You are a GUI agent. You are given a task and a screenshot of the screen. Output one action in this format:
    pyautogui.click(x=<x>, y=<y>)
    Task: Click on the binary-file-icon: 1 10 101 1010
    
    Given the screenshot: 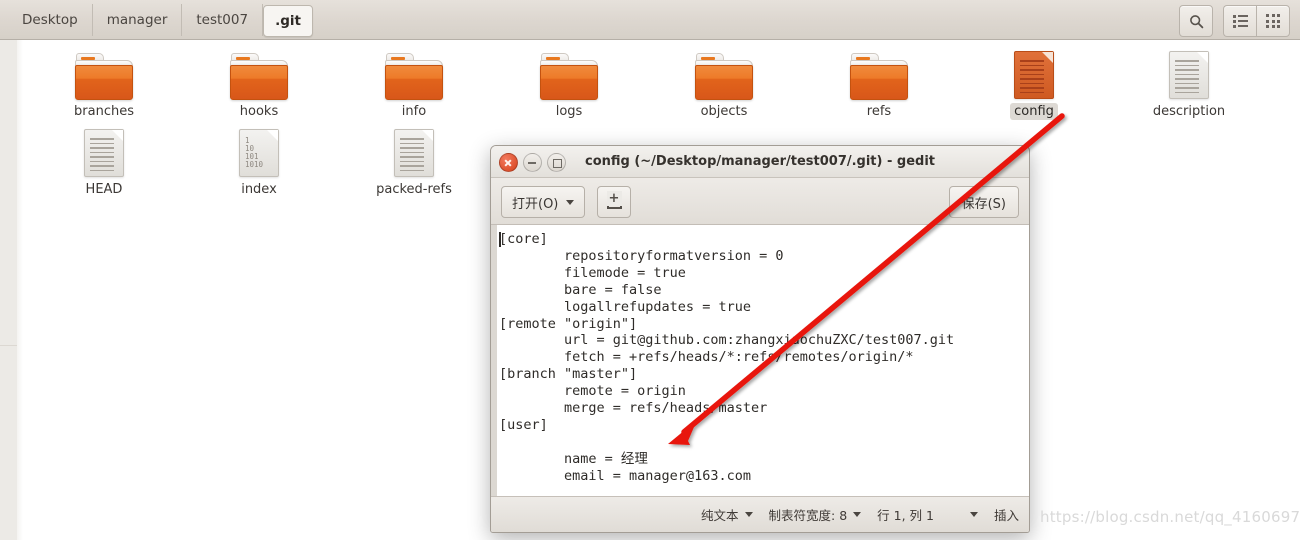 What is the action you would take?
    pyautogui.click(x=259, y=153)
    